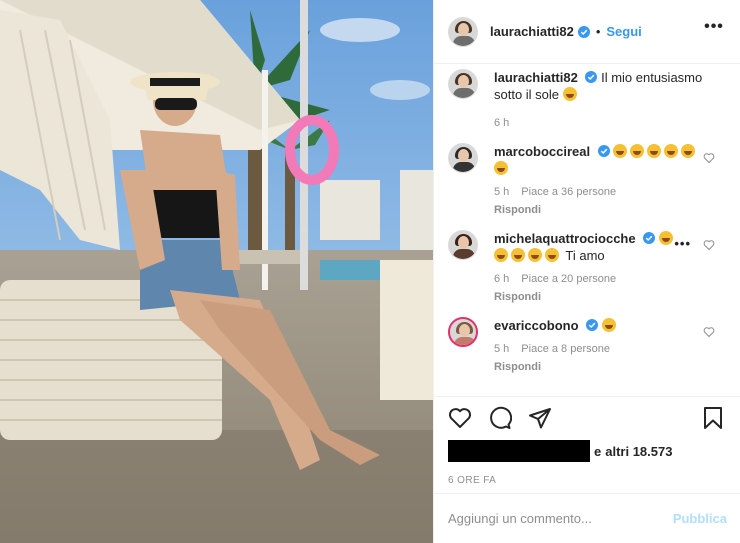 This screenshot has width=740, height=543. Describe the element at coordinates (536, 77) in the screenshot. I see `caption-username: laurachiatti82` at that location.